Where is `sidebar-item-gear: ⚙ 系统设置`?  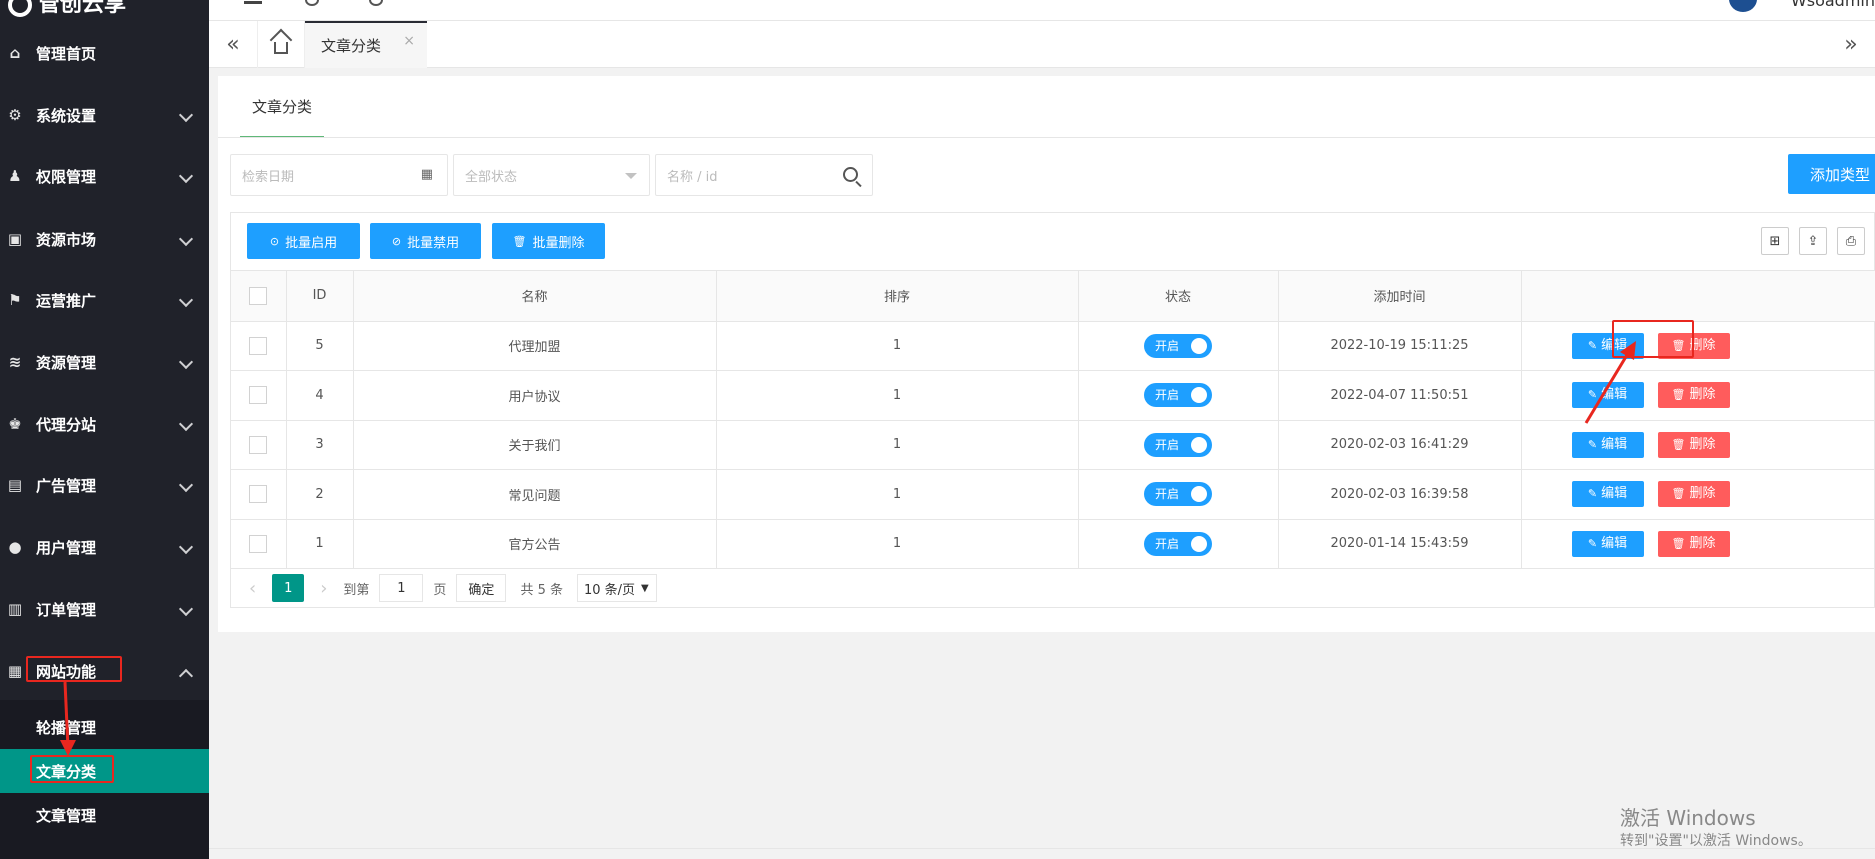
sidebar-item-gear: ⚙ 系统设置 is located at coordinates (104, 115).